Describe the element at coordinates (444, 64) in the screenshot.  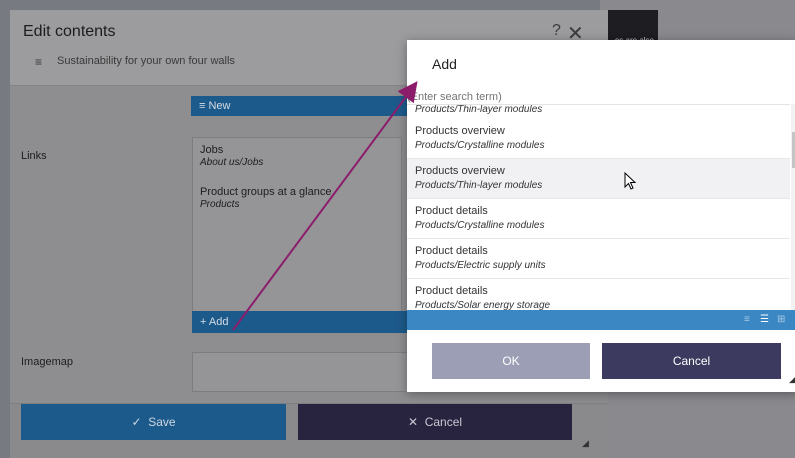
I see `add-dialog-title: Add` at that location.